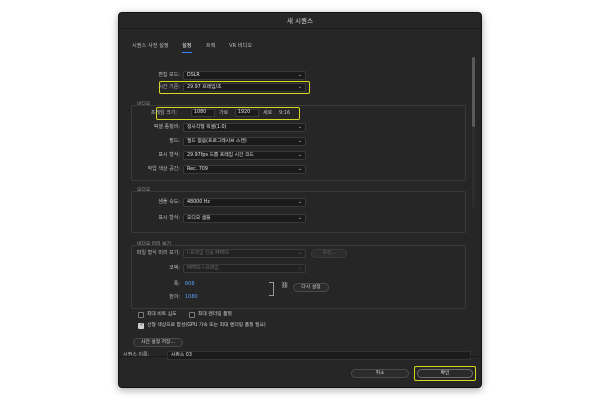  What do you see at coordinates (207, 127) in the screenshot?
I see `pixel-aspect-value: 정사각형 픽셀(1.0)` at bounding box center [207, 127].